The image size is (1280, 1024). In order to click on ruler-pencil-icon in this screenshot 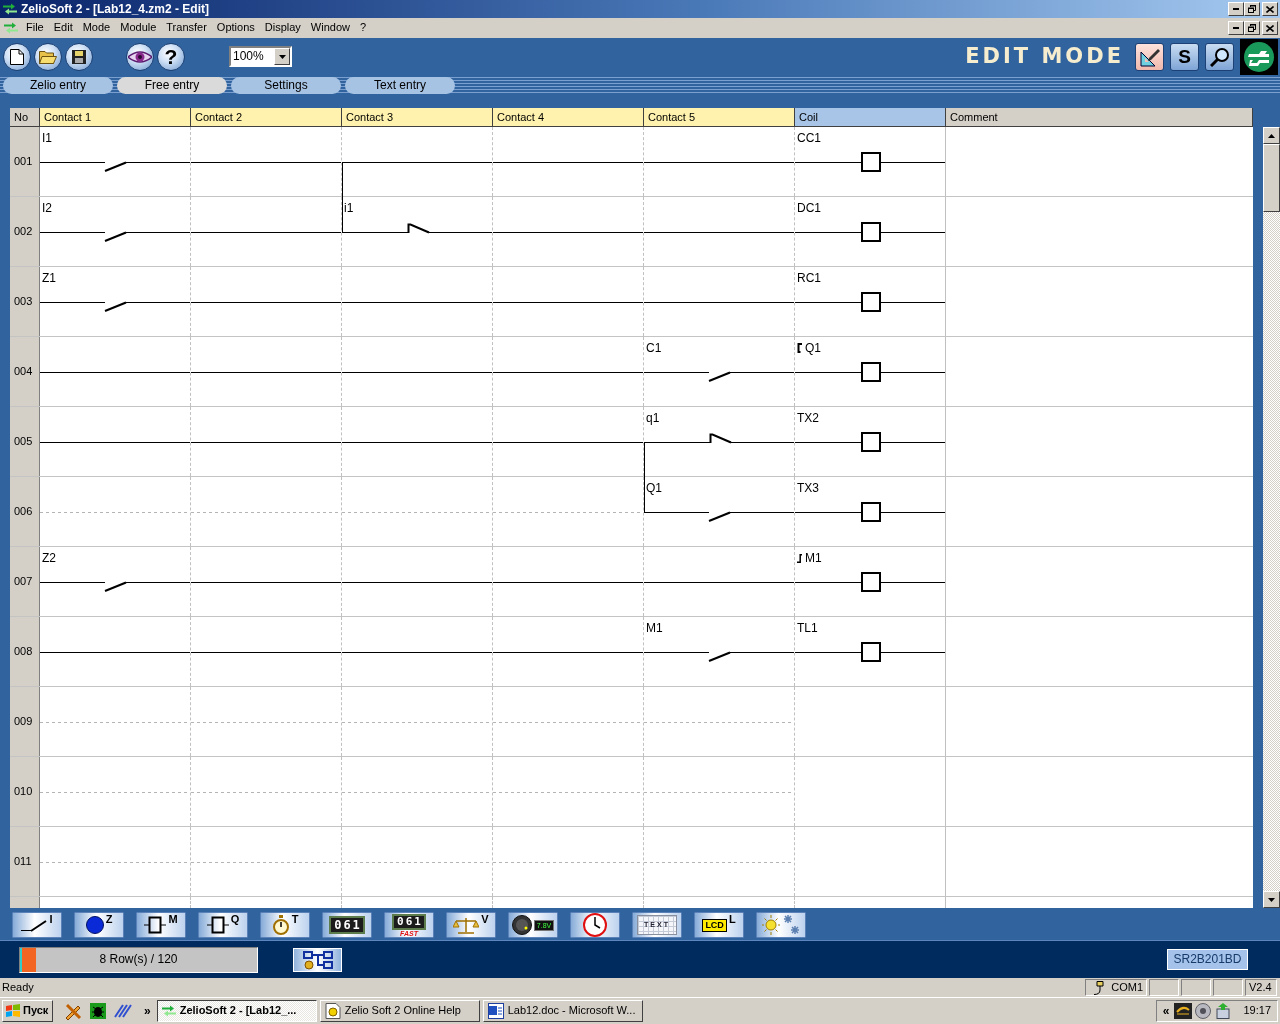, I will do `click(1149, 56)`.